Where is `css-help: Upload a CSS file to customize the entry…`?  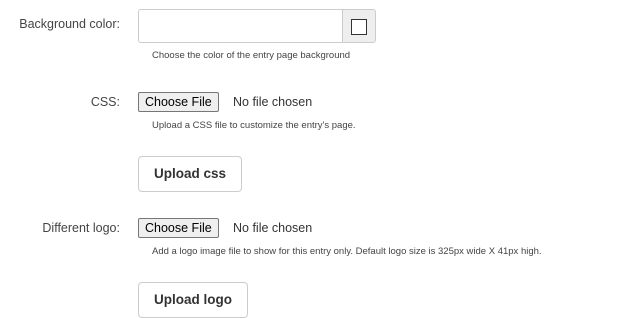
css-help: Upload a CSS file to customize the entry… is located at coordinates (254, 125).